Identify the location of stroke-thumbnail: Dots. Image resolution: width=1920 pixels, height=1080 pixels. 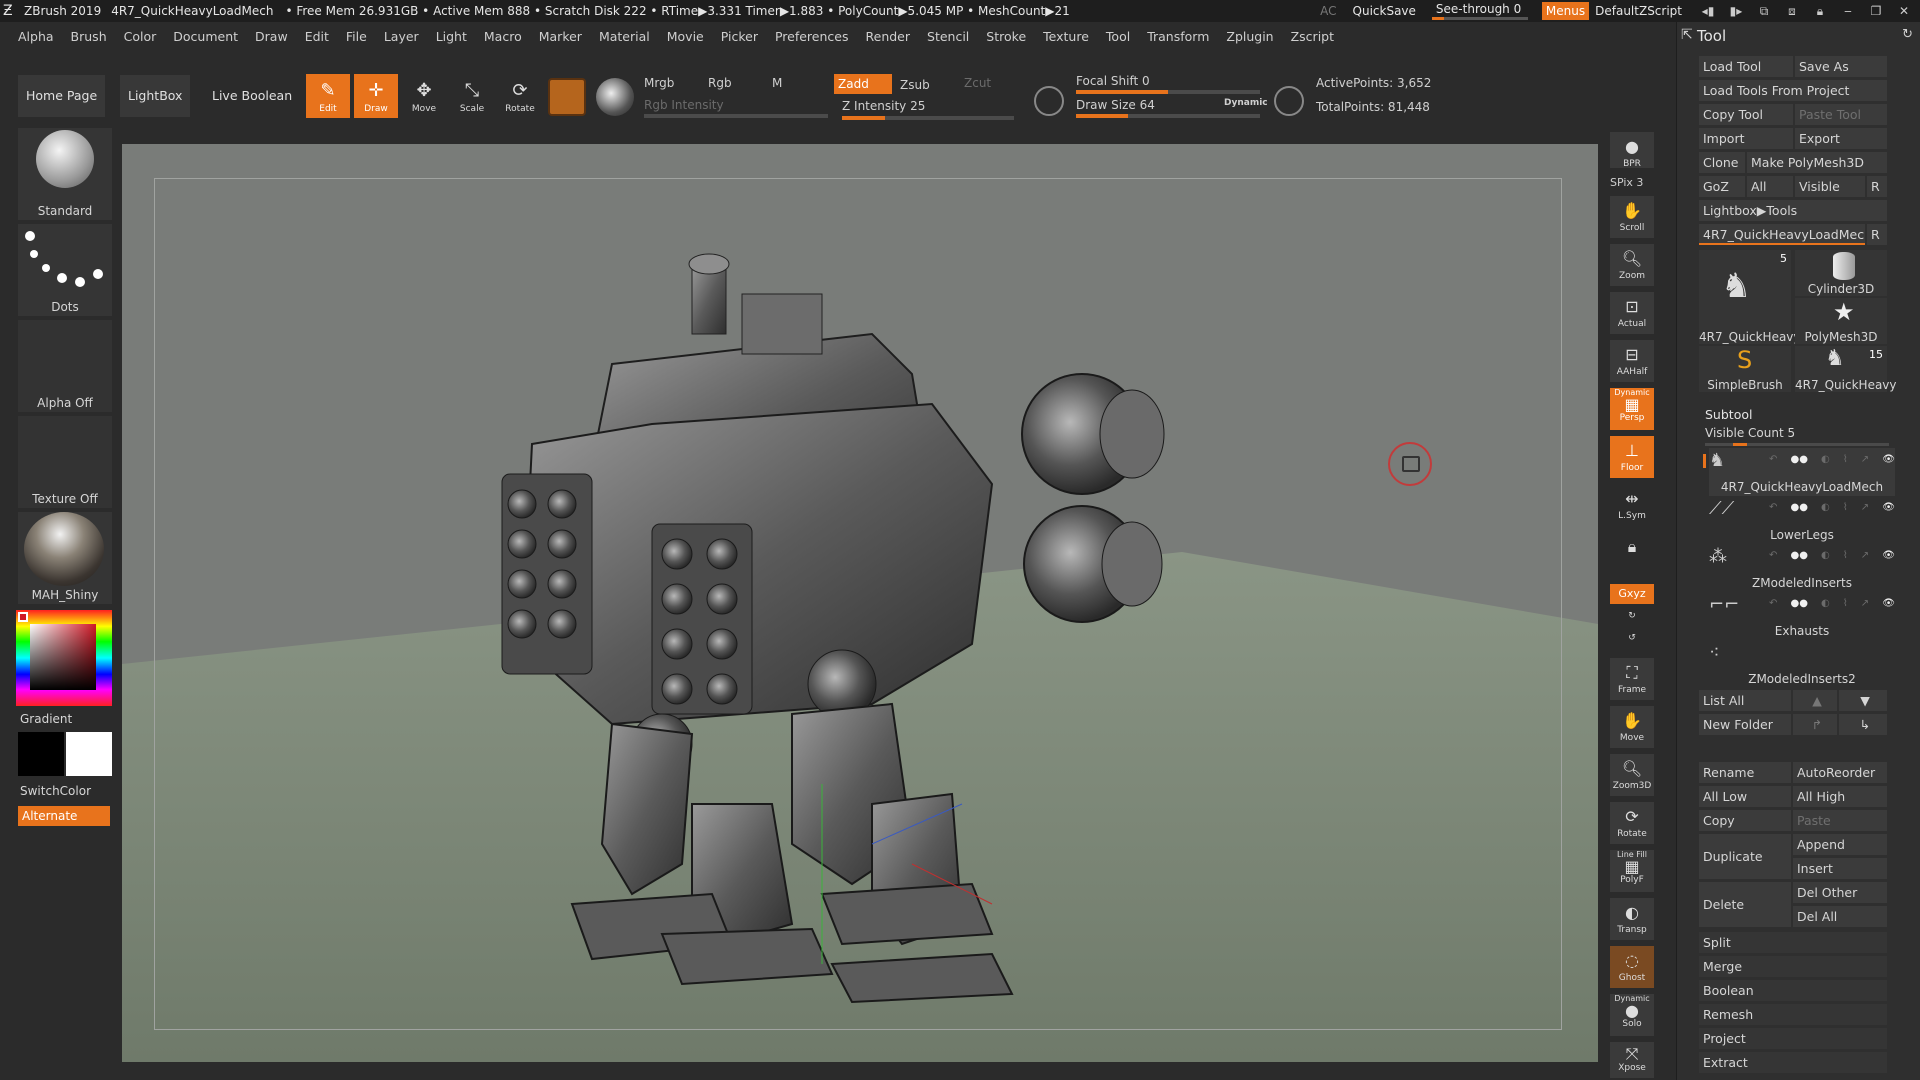
(65, 270).